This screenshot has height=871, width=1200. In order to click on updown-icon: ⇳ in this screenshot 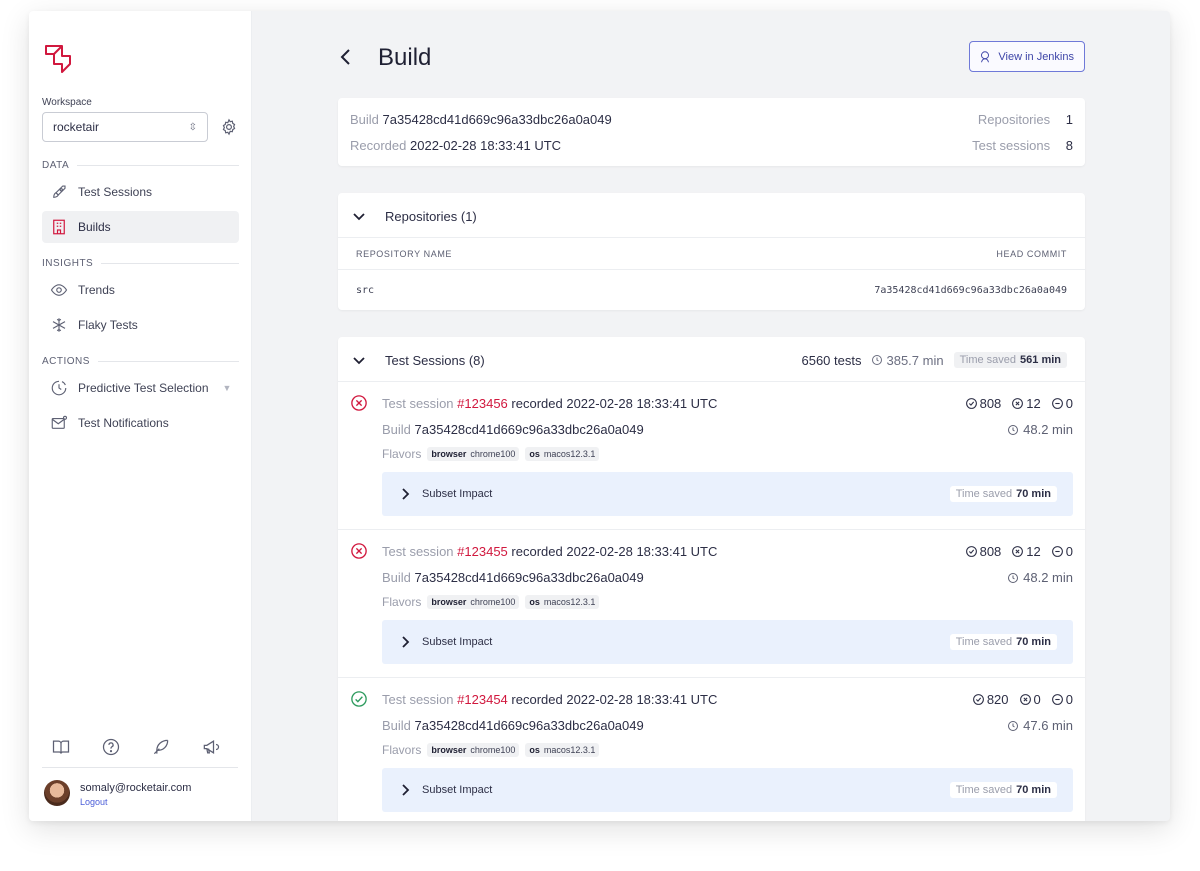, I will do `click(192, 127)`.